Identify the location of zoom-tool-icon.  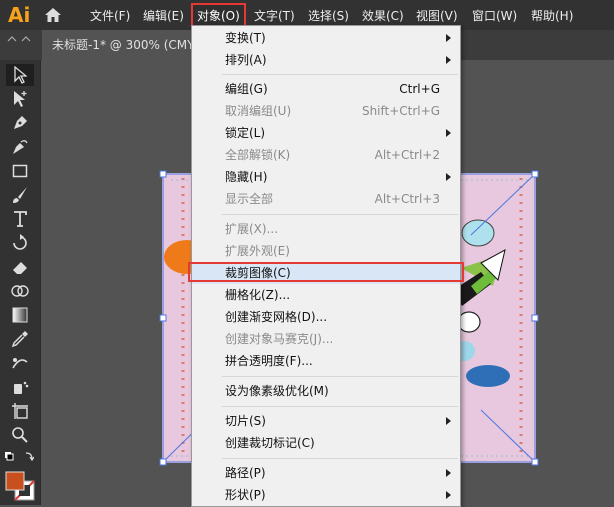
(20, 435).